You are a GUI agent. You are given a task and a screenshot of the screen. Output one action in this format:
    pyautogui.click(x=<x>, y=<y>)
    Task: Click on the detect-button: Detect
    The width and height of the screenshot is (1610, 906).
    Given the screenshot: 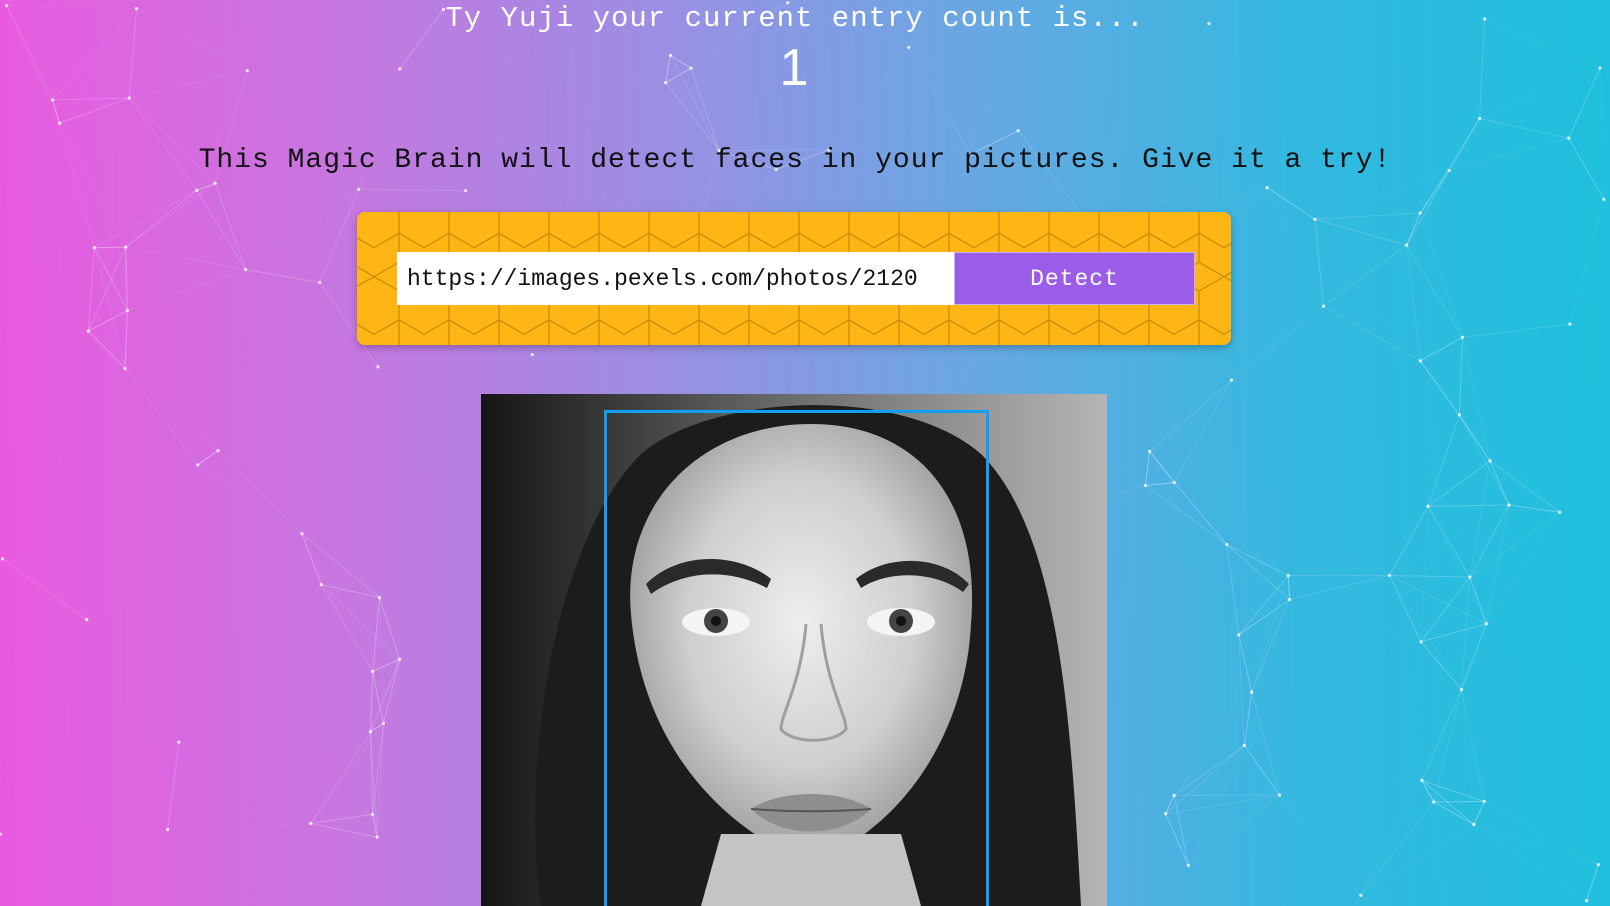 What is the action you would take?
    pyautogui.click(x=1074, y=278)
    